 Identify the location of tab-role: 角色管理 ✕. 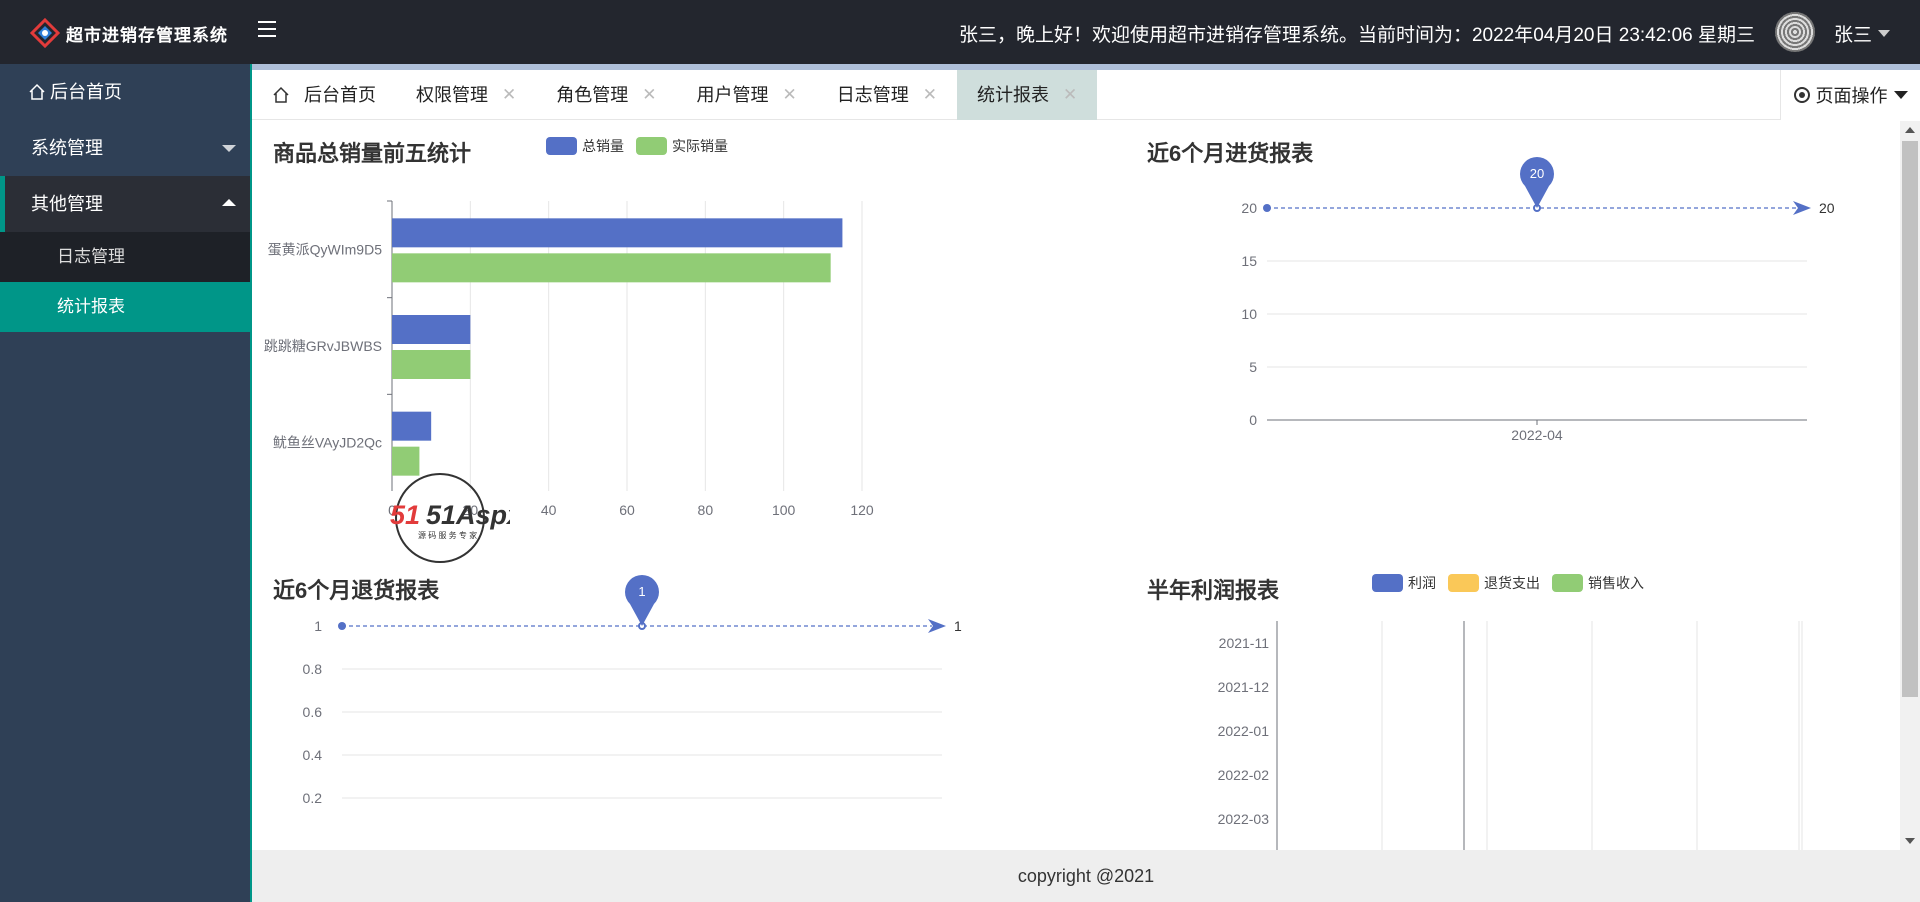
(606, 95).